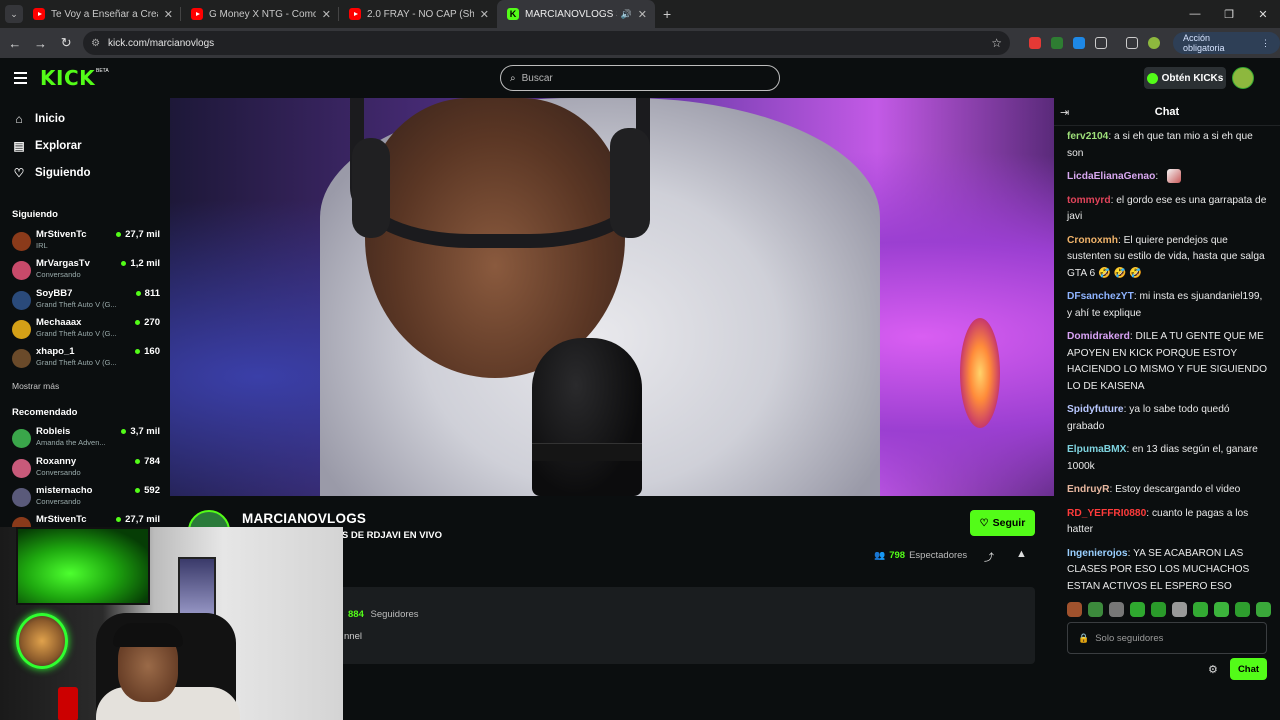  What do you see at coordinates (55, 351) in the screenshot?
I see `channel-name: xhapo_1` at bounding box center [55, 351].